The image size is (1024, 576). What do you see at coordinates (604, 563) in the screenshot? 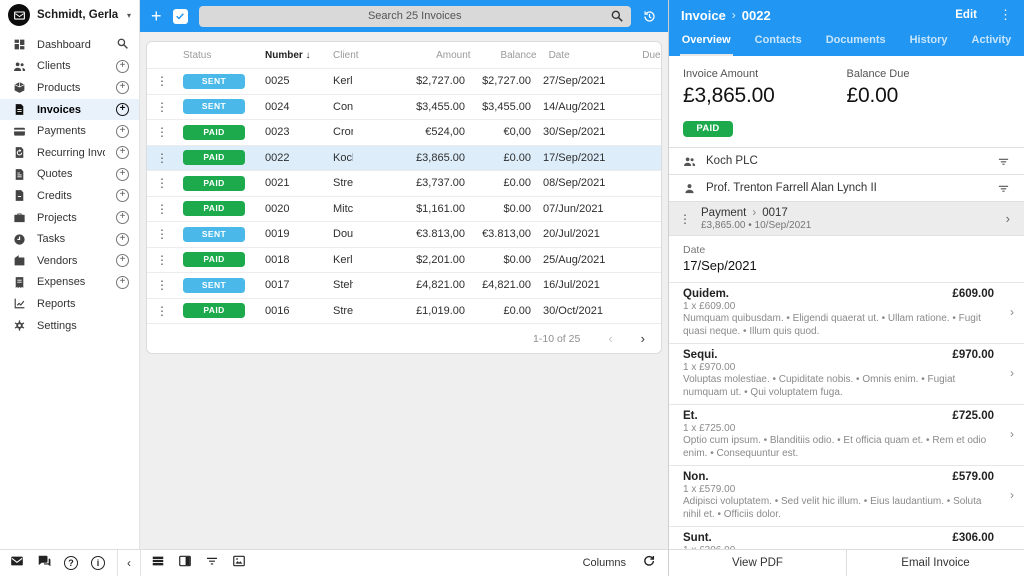
I see `columns-button: Columns` at bounding box center [604, 563].